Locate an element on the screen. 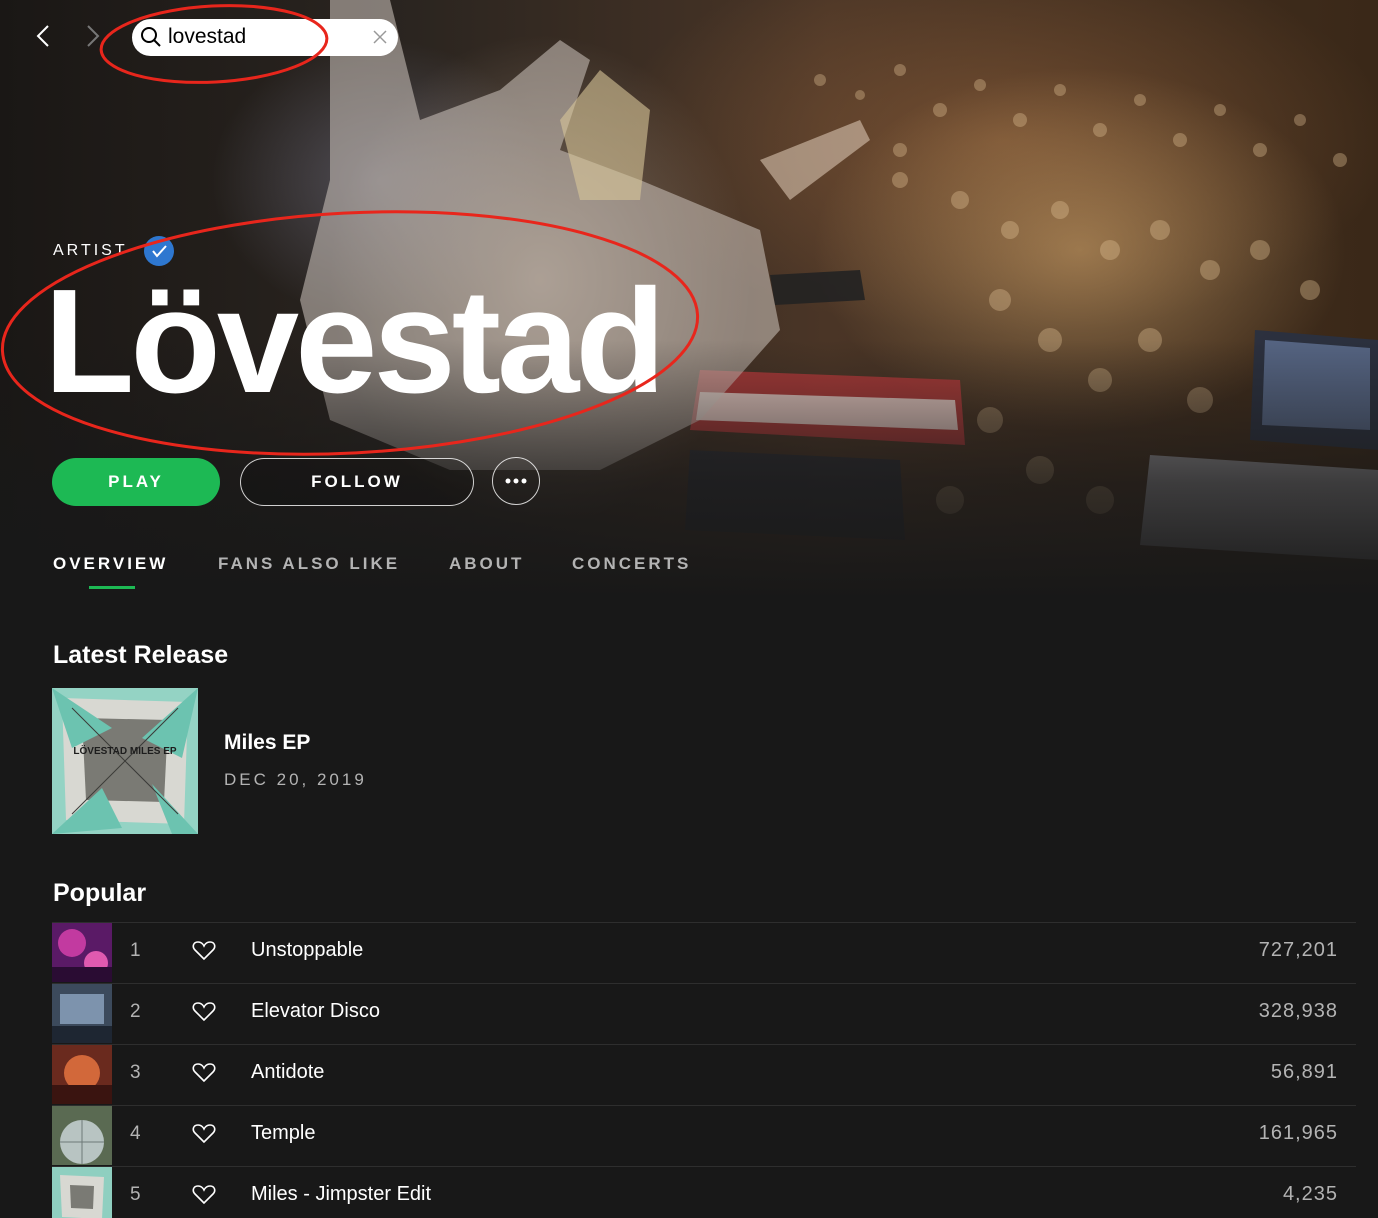  track-number: 2 is located at coordinates (135, 1011).